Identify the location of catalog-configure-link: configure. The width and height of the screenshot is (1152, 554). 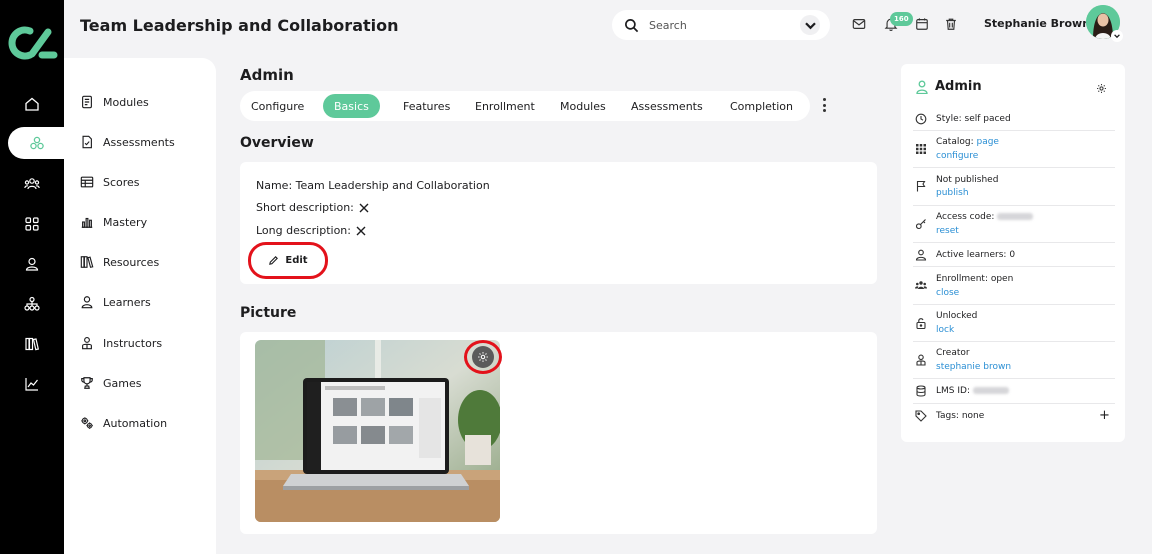
(957, 156).